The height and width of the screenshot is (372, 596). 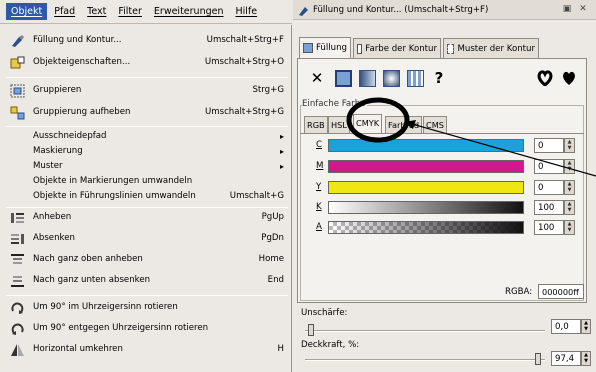 I want to click on raise-icon, so click(x=17, y=218).